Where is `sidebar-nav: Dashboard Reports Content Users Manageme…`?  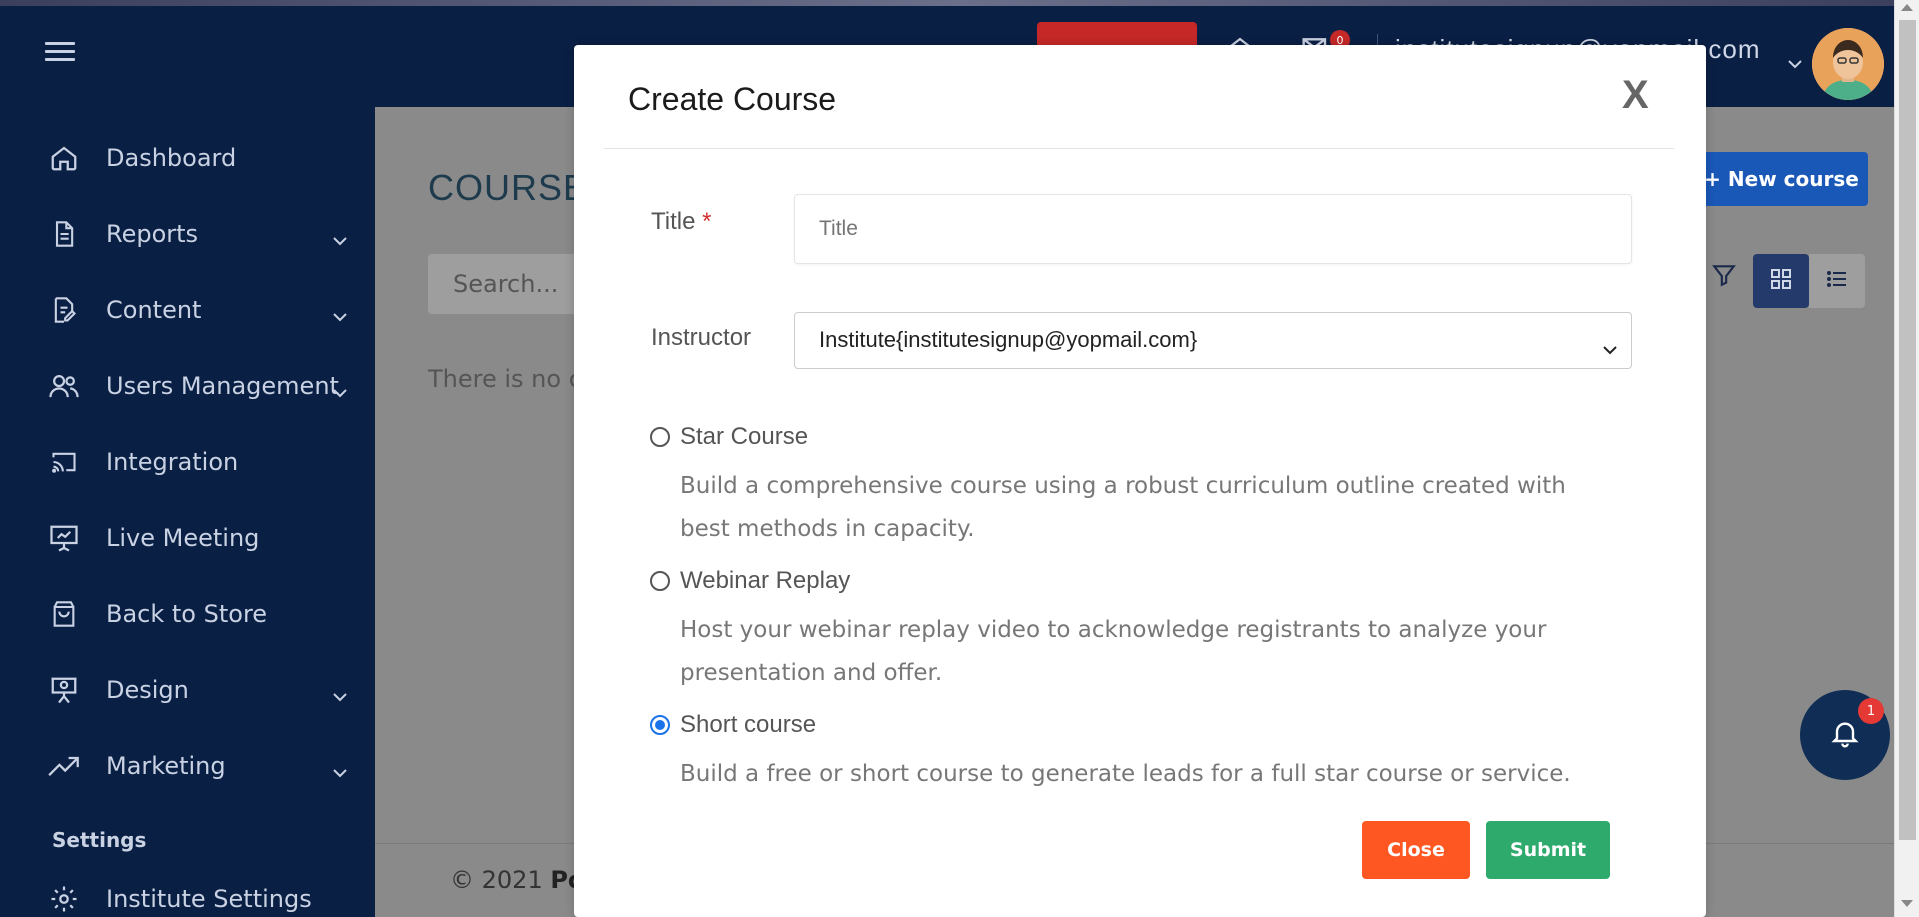
sidebar-nav: Dashboard Reports Content Users Manageme… is located at coordinates (187, 462).